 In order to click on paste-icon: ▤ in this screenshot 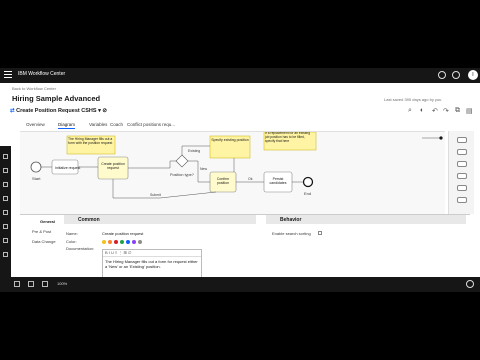, I will do `click(469, 111)`.